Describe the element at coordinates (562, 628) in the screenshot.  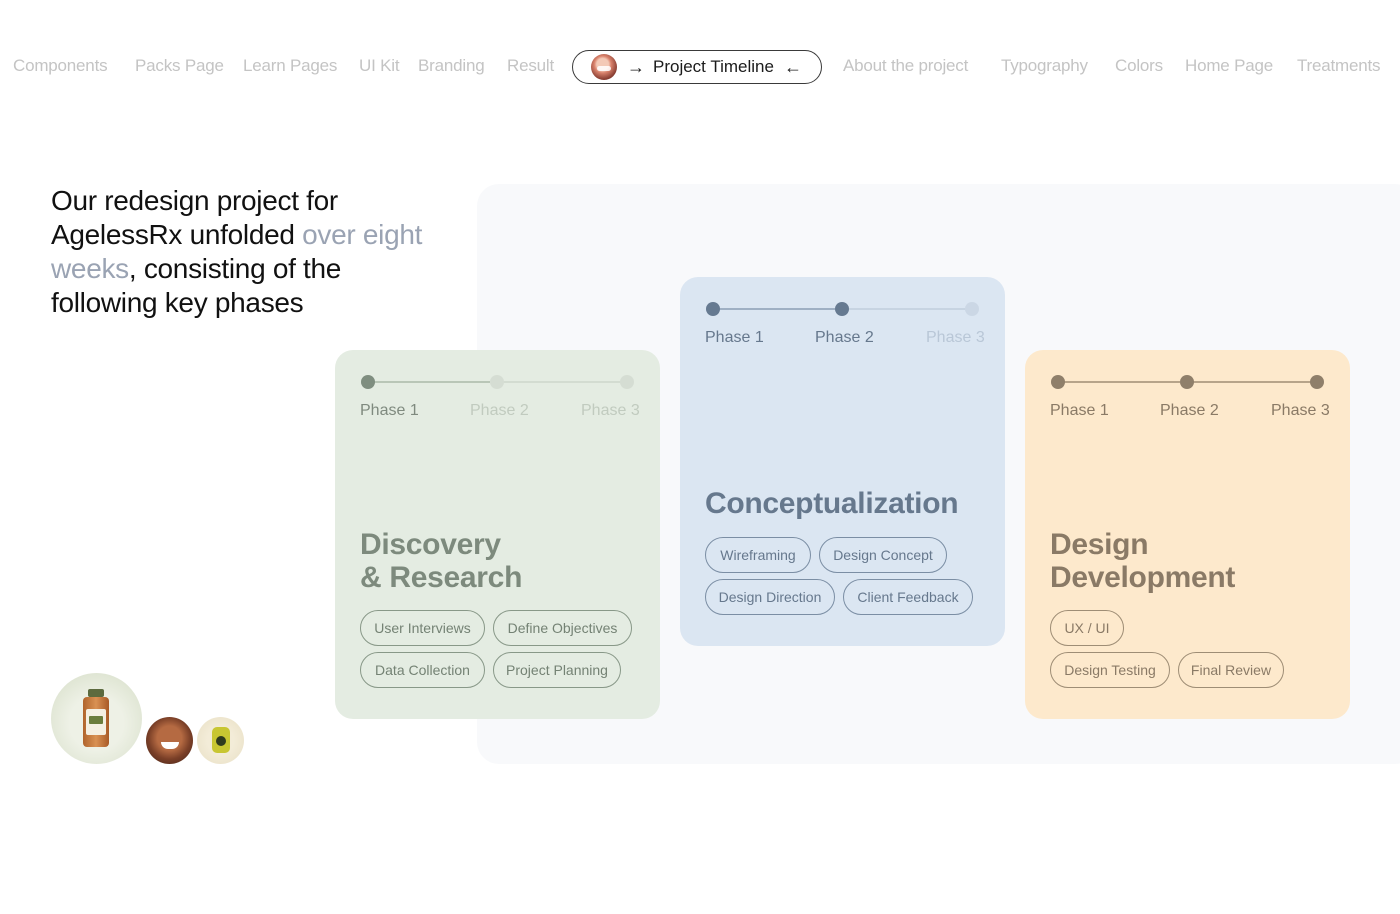
I see `tag-define-objectives: Define Objectives` at that location.